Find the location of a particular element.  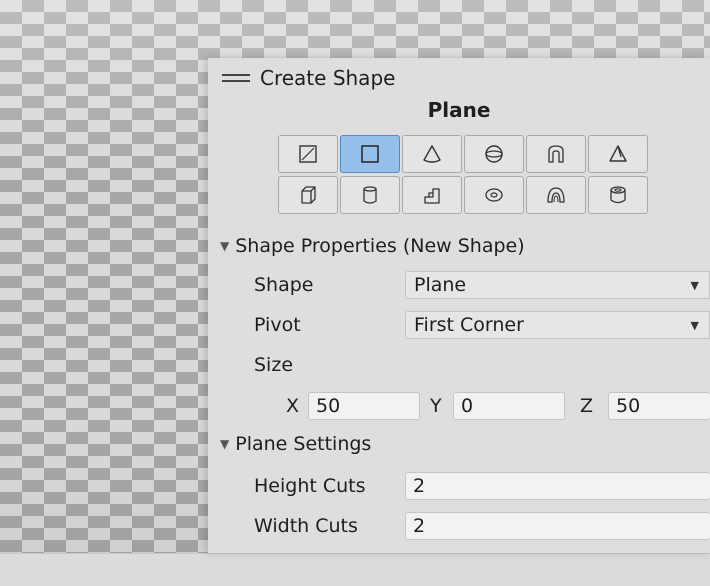

size-vector-row: X 50 Y 0 Z 50 is located at coordinates (459, 406).